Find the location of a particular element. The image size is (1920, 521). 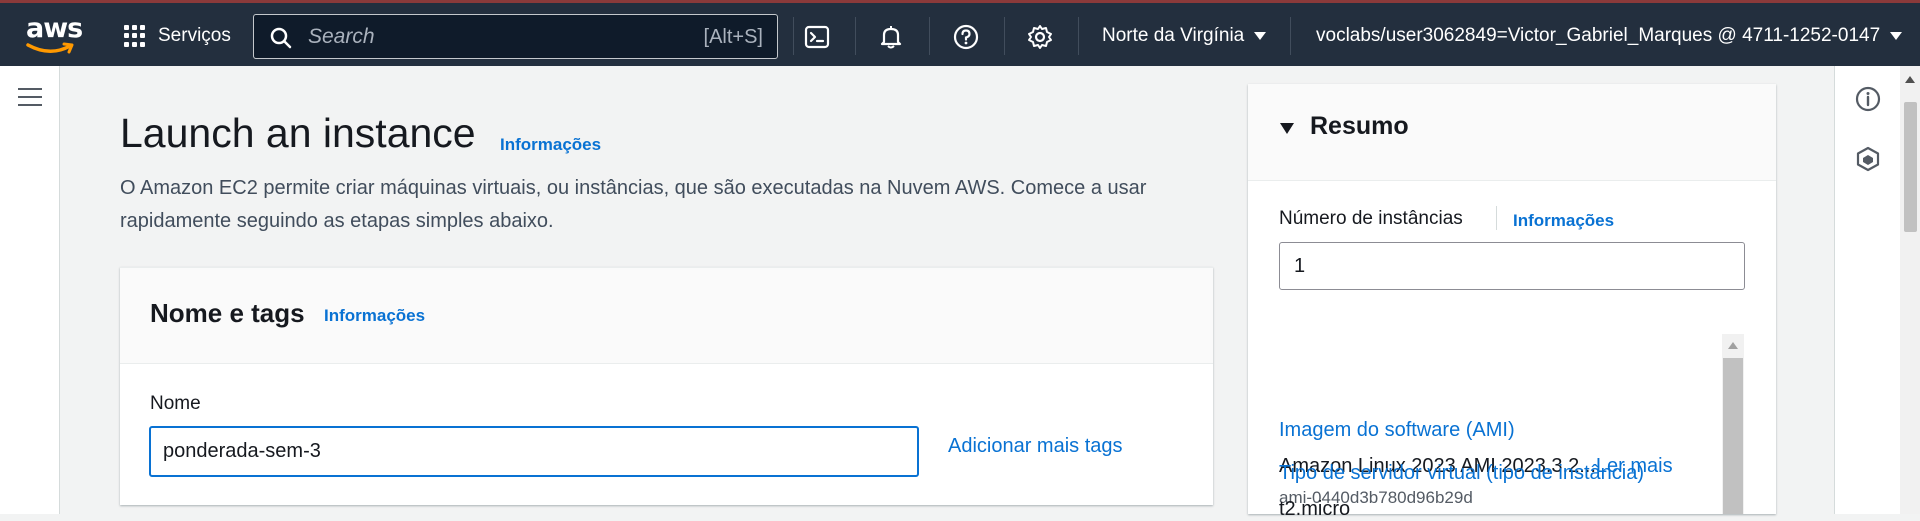

services-menu-button: Serviços is located at coordinates (177, 36).